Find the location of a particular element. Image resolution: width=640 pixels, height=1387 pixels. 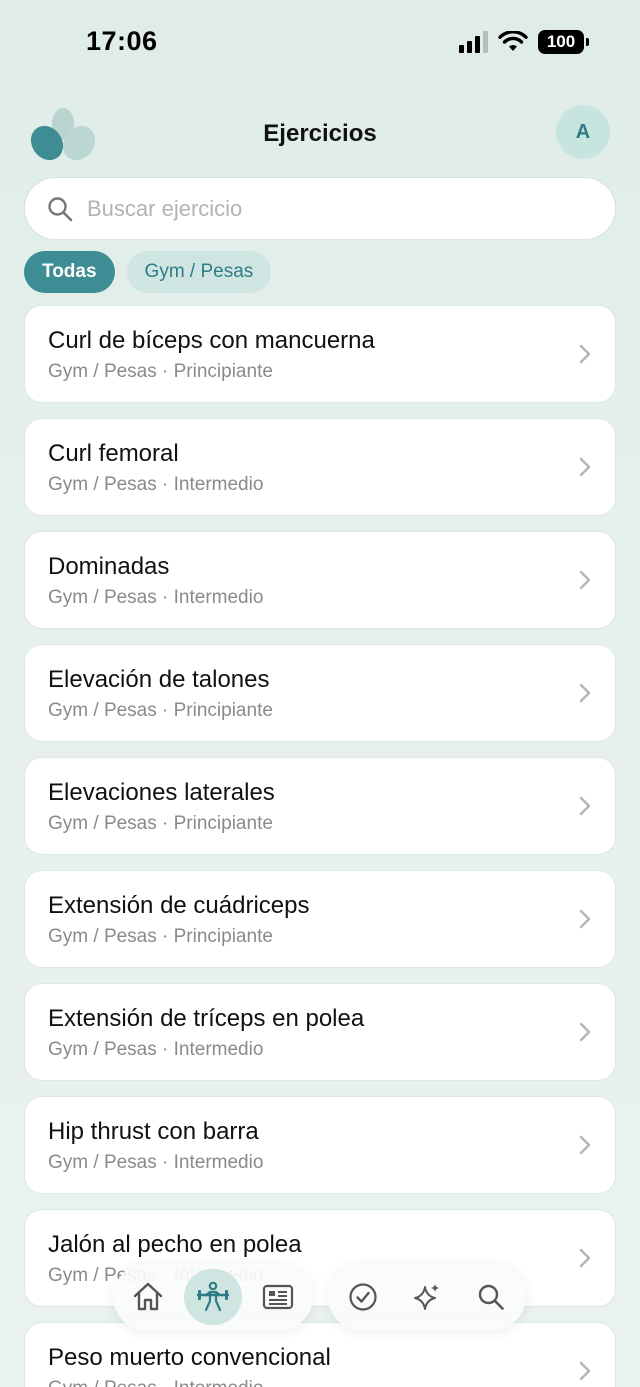

status-time: 17:06 is located at coordinates (122, 41).